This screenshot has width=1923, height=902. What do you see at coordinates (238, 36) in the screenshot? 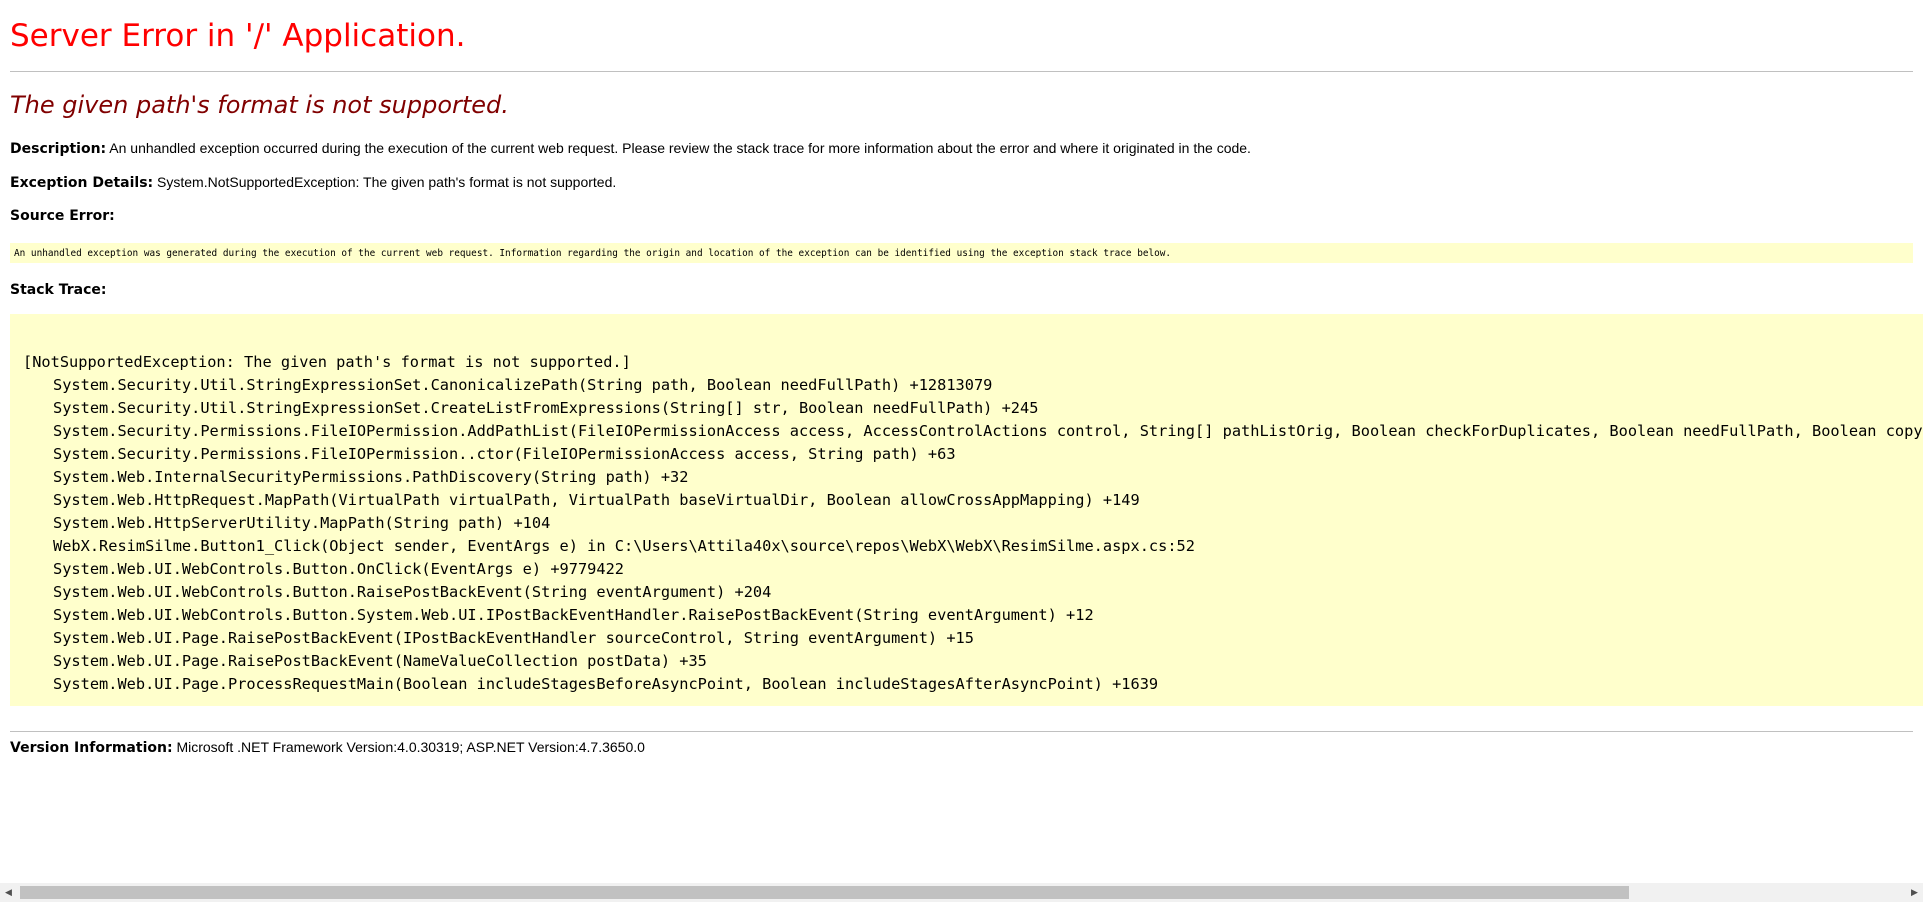
I see `page-title: Server Error in '/' Application.` at bounding box center [238, 36].